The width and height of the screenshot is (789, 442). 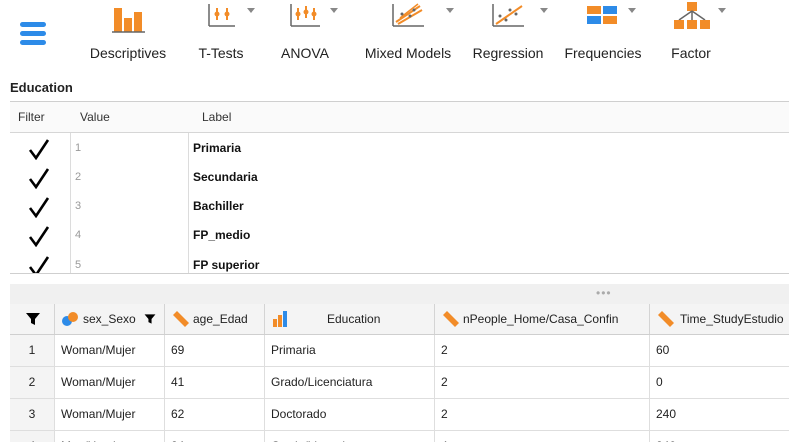 I want to click on level-value: 1, so click(x=78, y=148).